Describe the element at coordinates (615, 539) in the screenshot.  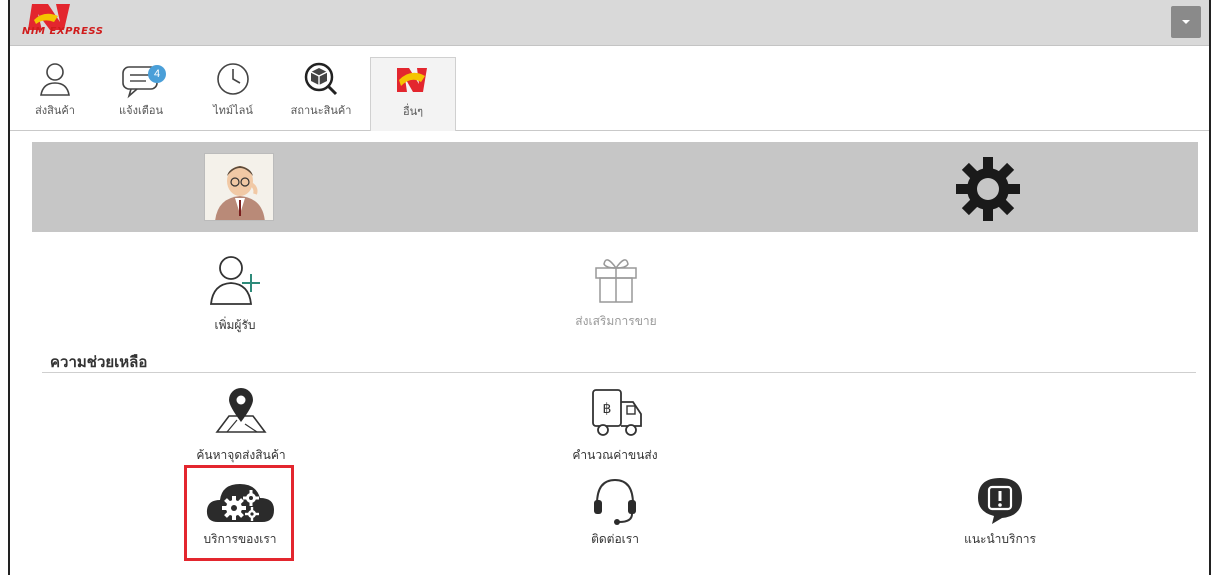
I see `item-label: ติดต่อเรา` at that location.